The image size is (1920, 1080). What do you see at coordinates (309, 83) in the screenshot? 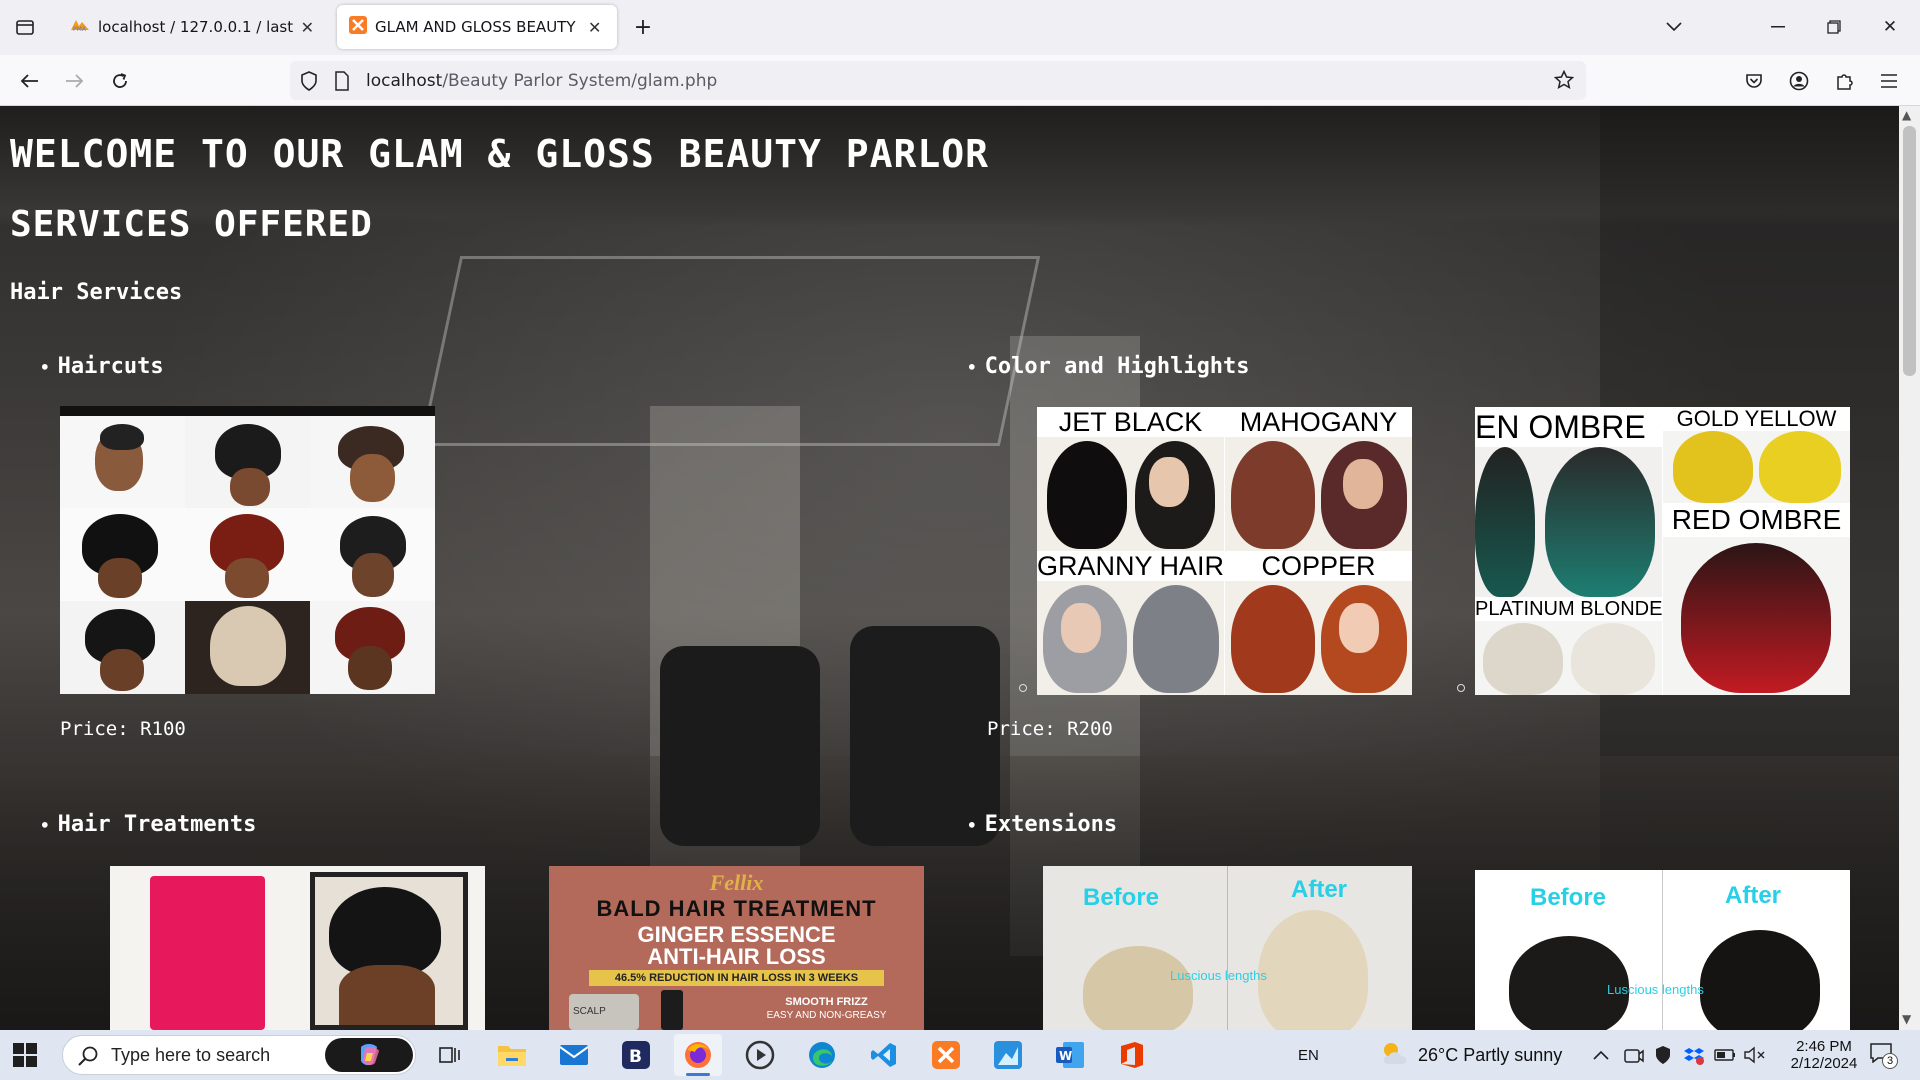
I see `tracking-protection-shield-icon` at bounding box center [309, 83].